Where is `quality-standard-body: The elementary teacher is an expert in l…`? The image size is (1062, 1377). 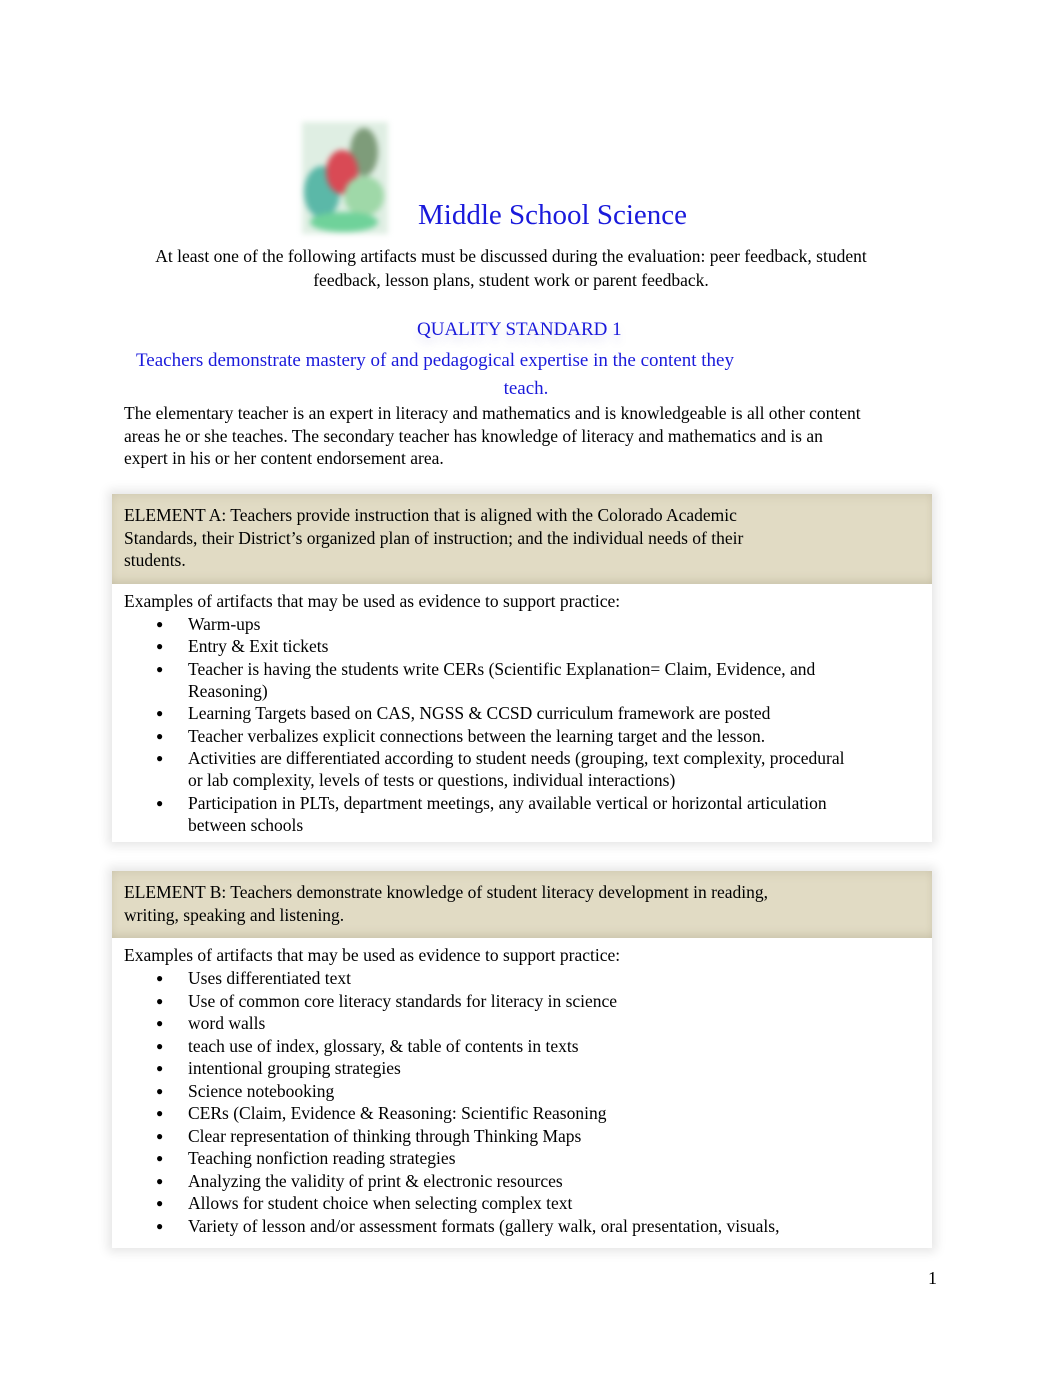 quality-standard-body: The elementary teacher is an expert in l… is located at coordinates (492, 435).